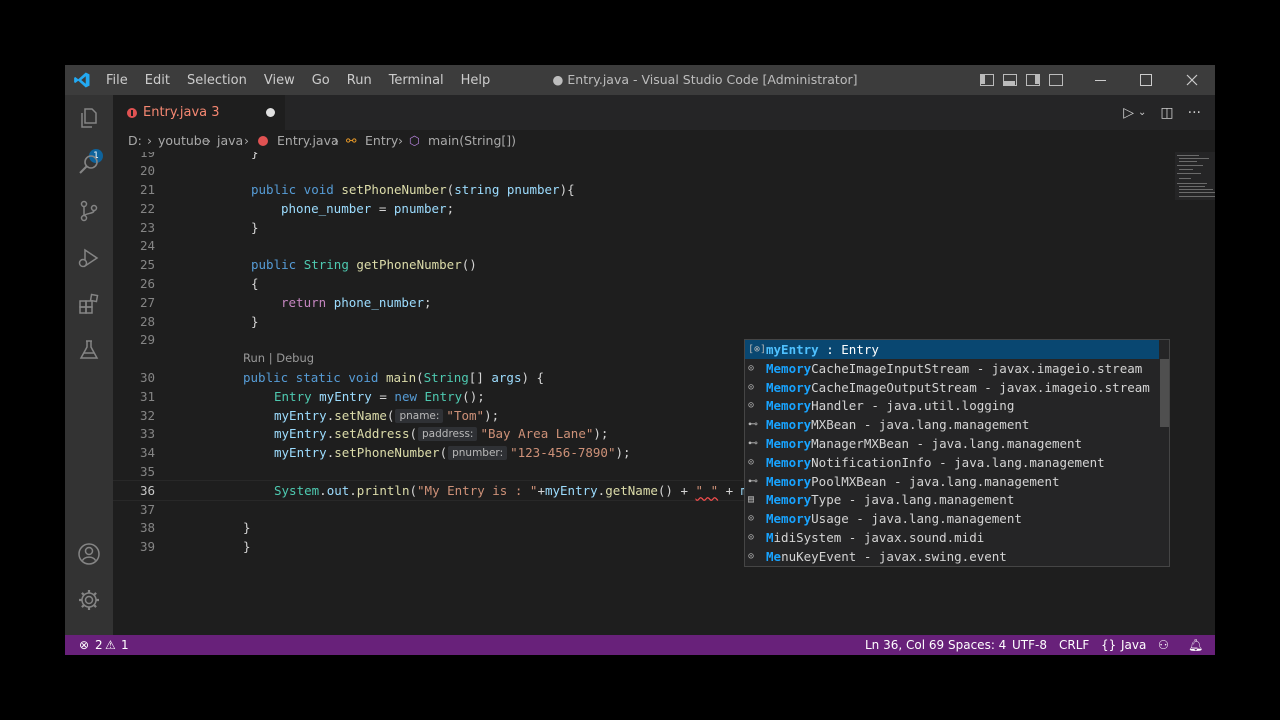 This screenshot has height=720, width=1280. Describe the element at coordinates (1074, 645) in the screenshot. I see `line-ending: CRLF` at that location.